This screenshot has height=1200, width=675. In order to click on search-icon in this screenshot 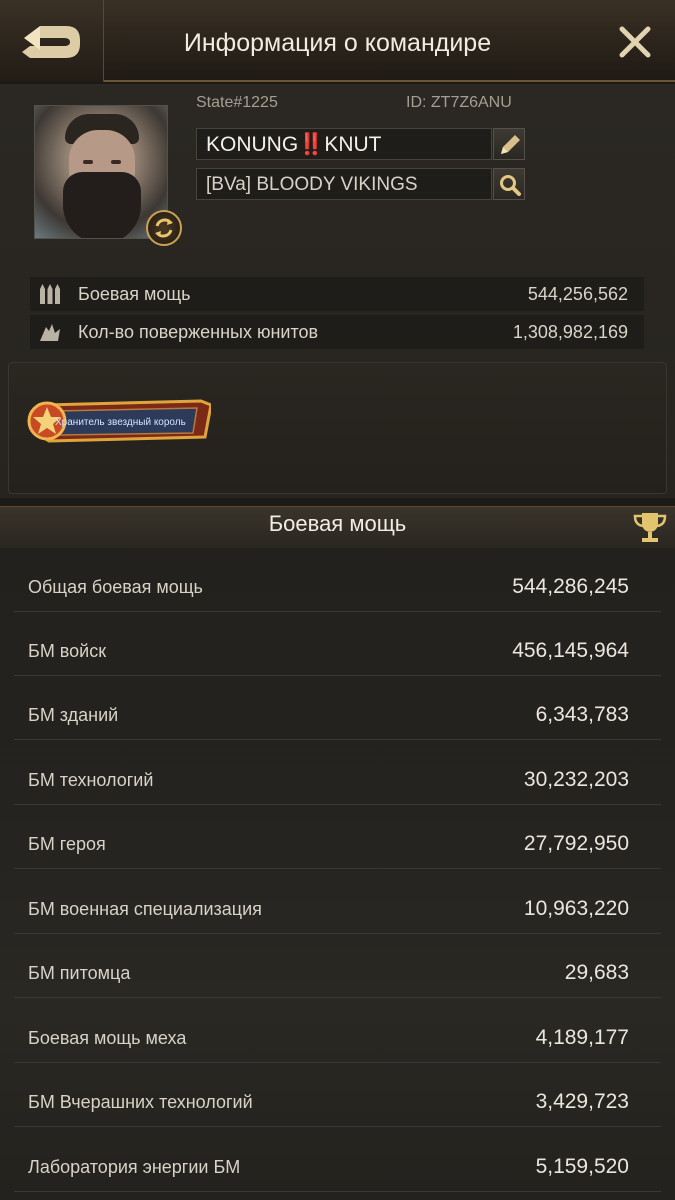, I will do `click(510, 185)`.